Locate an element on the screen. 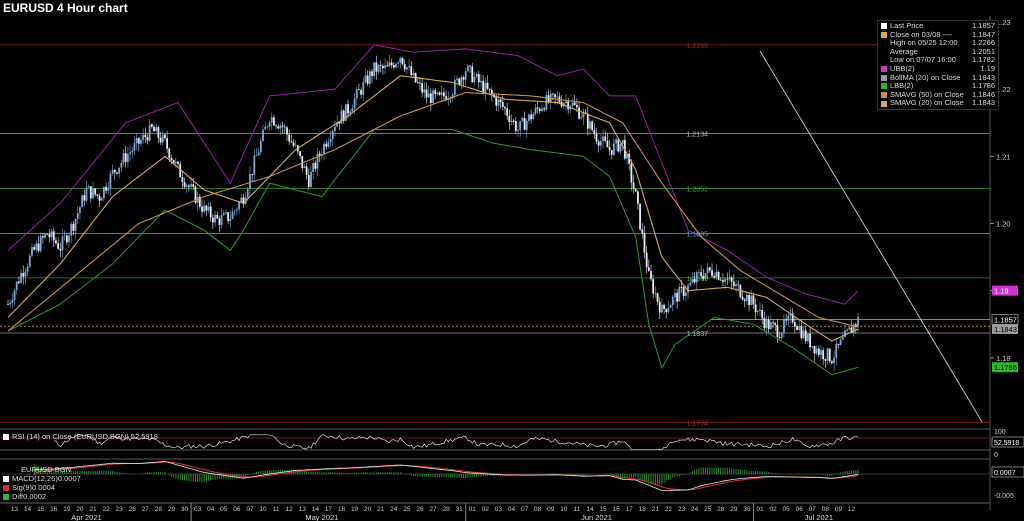 The height and width of the screenshot is (521, 1024). macd-legend-row: Diff 0.0002 is located at coordinates (42, 496).